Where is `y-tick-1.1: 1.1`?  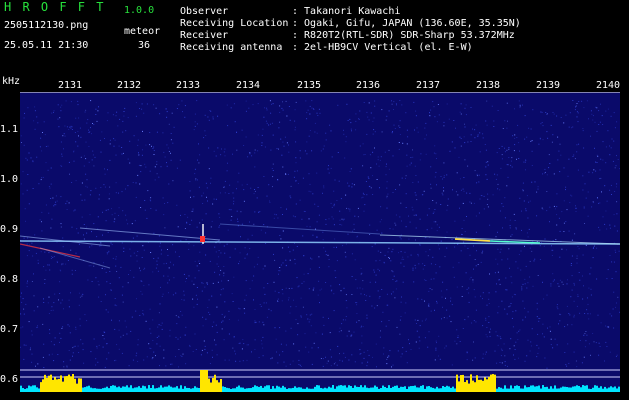
y-tick-1.1: 1.1 is located at coordinates (9, 129).